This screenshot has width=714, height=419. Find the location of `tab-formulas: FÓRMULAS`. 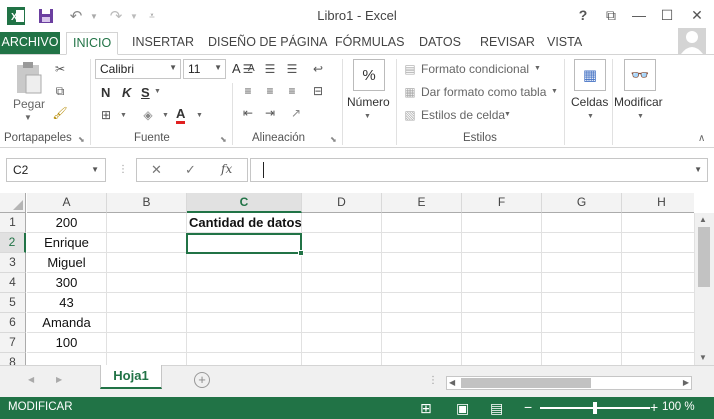

tab-formulas: FÓRMULAS is located at coordinates (369, 43).